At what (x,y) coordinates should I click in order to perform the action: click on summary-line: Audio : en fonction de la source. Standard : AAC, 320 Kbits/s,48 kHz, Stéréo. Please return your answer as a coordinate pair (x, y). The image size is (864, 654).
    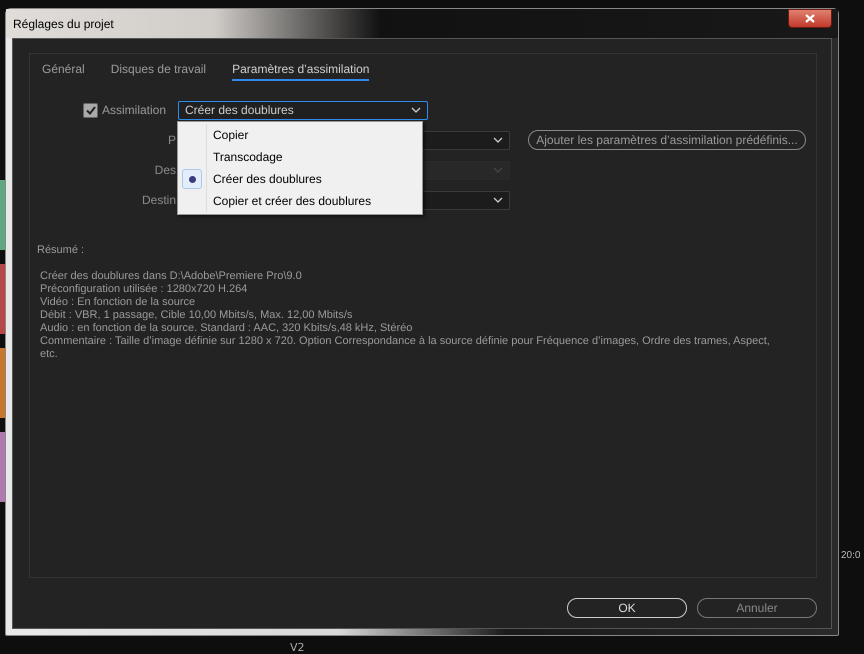
    Looking at the image, I should click on (227, 328).